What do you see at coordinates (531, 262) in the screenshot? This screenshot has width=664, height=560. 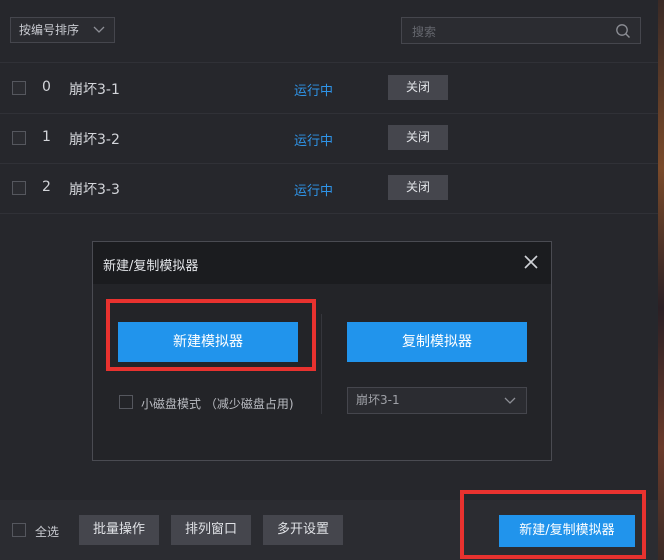 I see `close-icon` at bounding box center [531, 262].